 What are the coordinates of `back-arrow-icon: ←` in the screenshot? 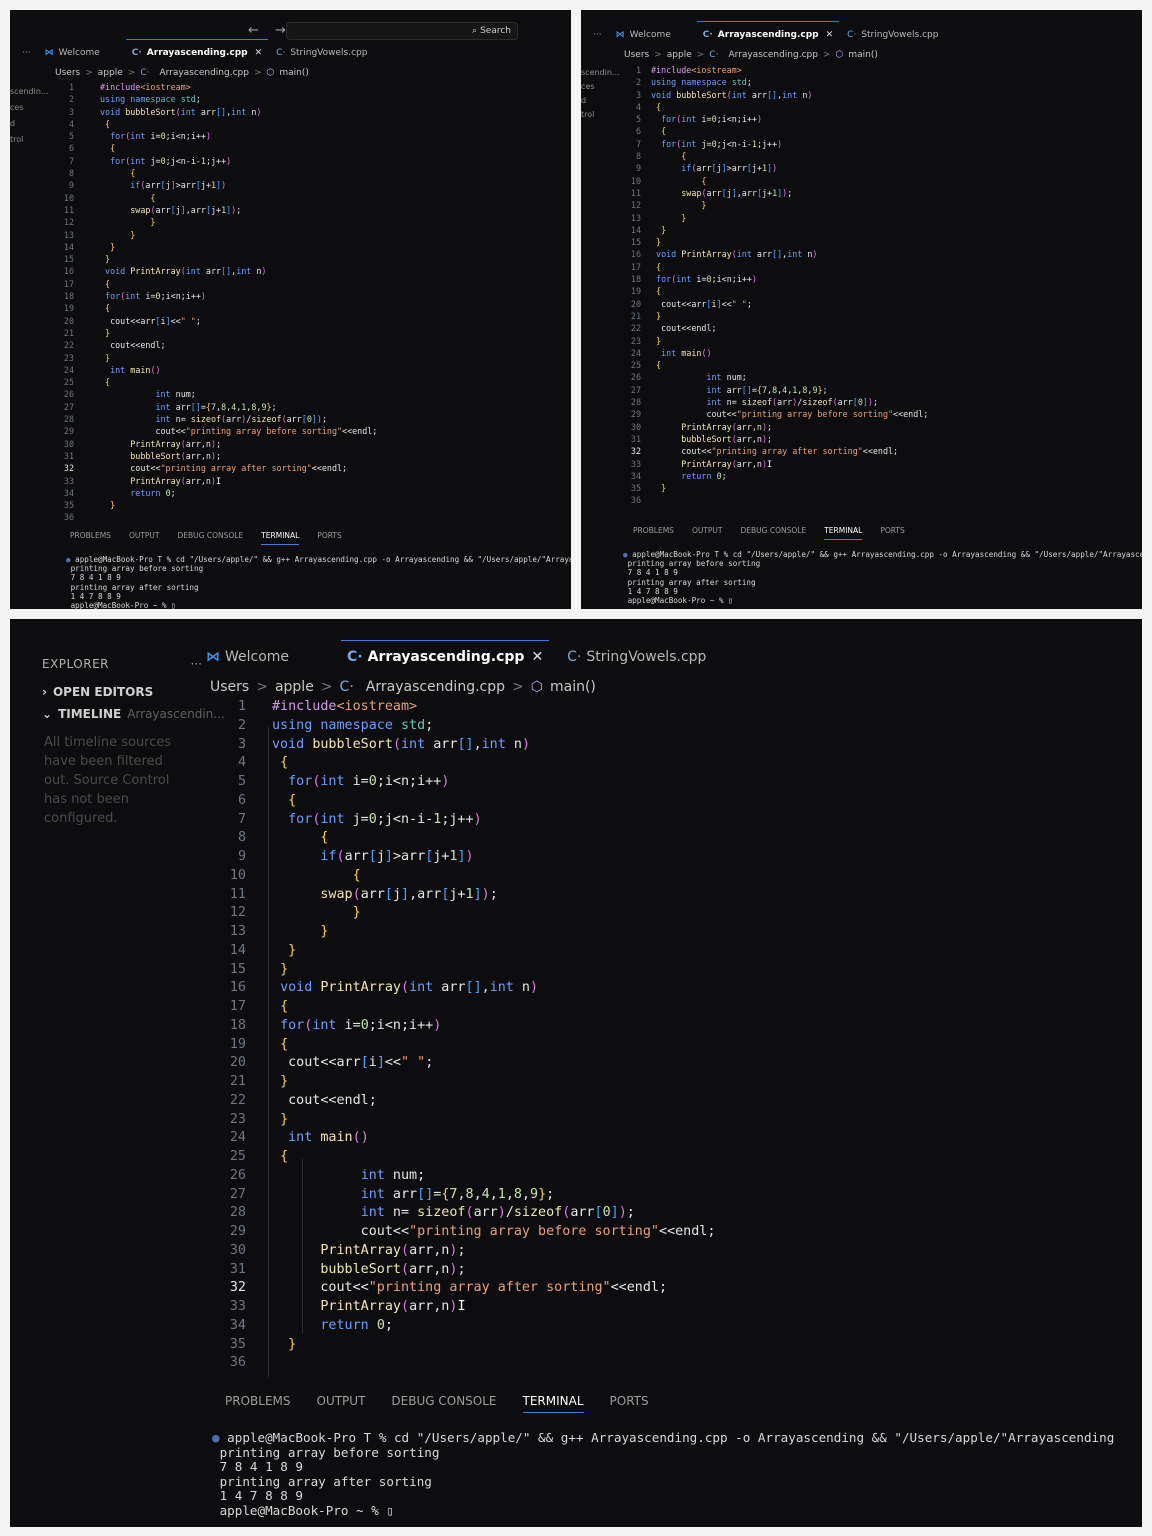 It's located at (253, 30).